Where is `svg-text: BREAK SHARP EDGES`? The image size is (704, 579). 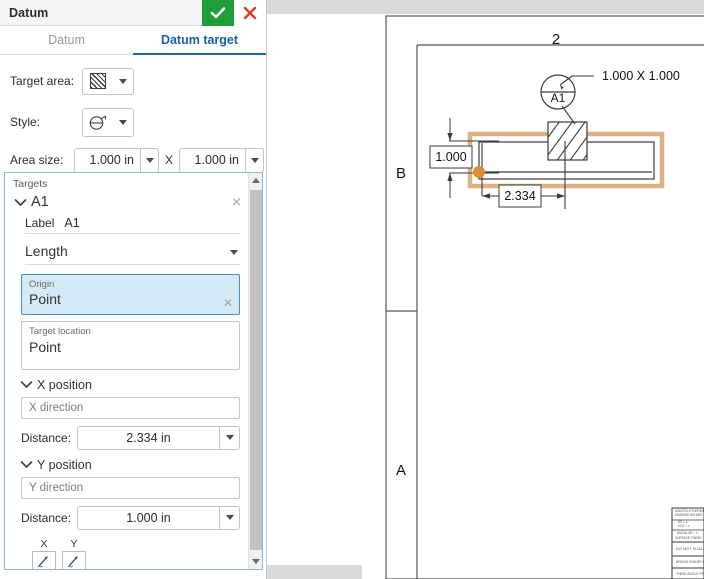
svg-text: BREAK SHARP EDGES is located at coordinates (690, 562).